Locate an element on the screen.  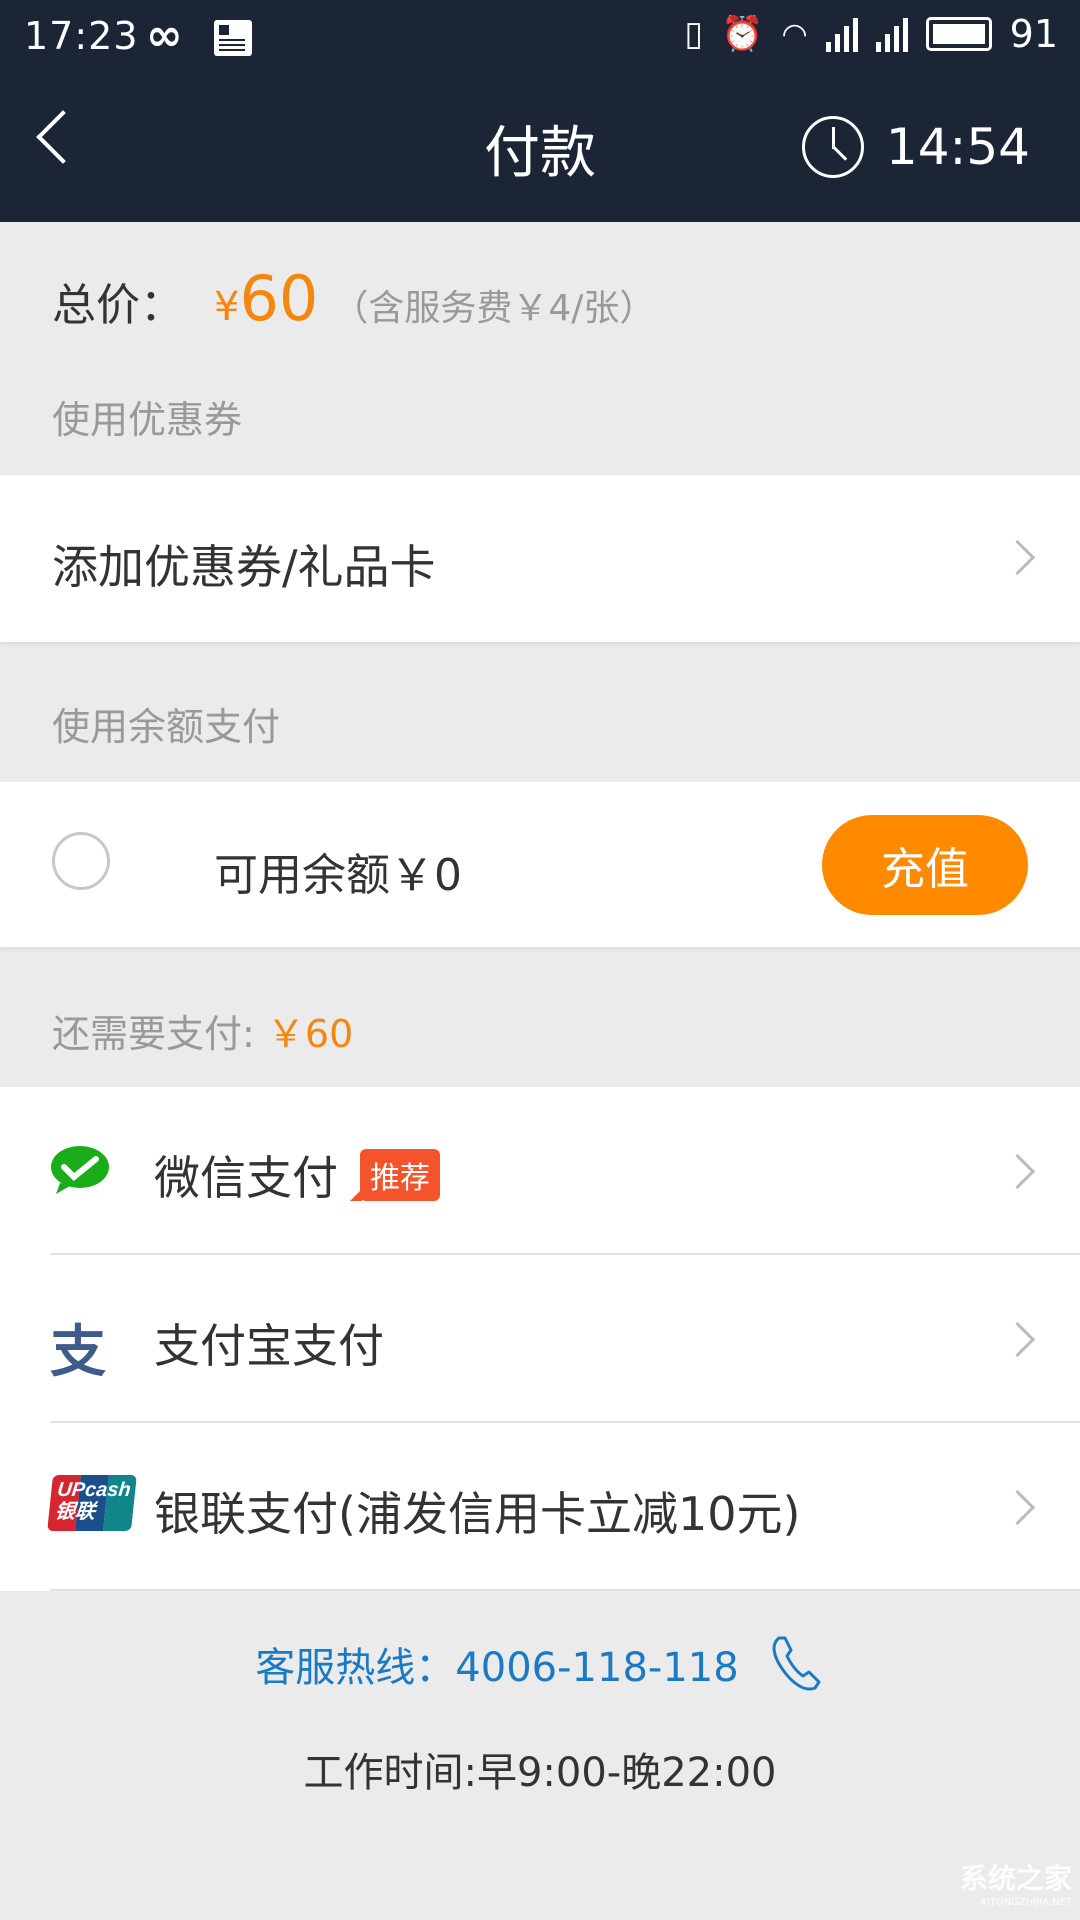
battery-level: 91 is located at coordinates (1033, 34).